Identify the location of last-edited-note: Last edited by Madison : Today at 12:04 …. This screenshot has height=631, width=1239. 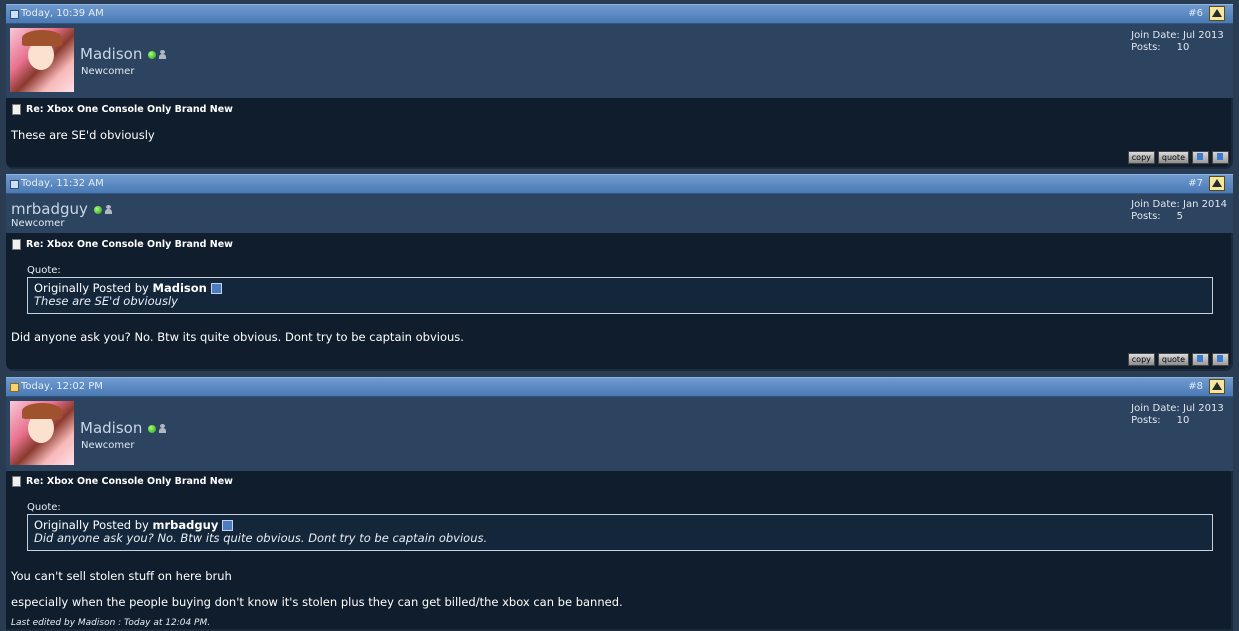
(111, 623).